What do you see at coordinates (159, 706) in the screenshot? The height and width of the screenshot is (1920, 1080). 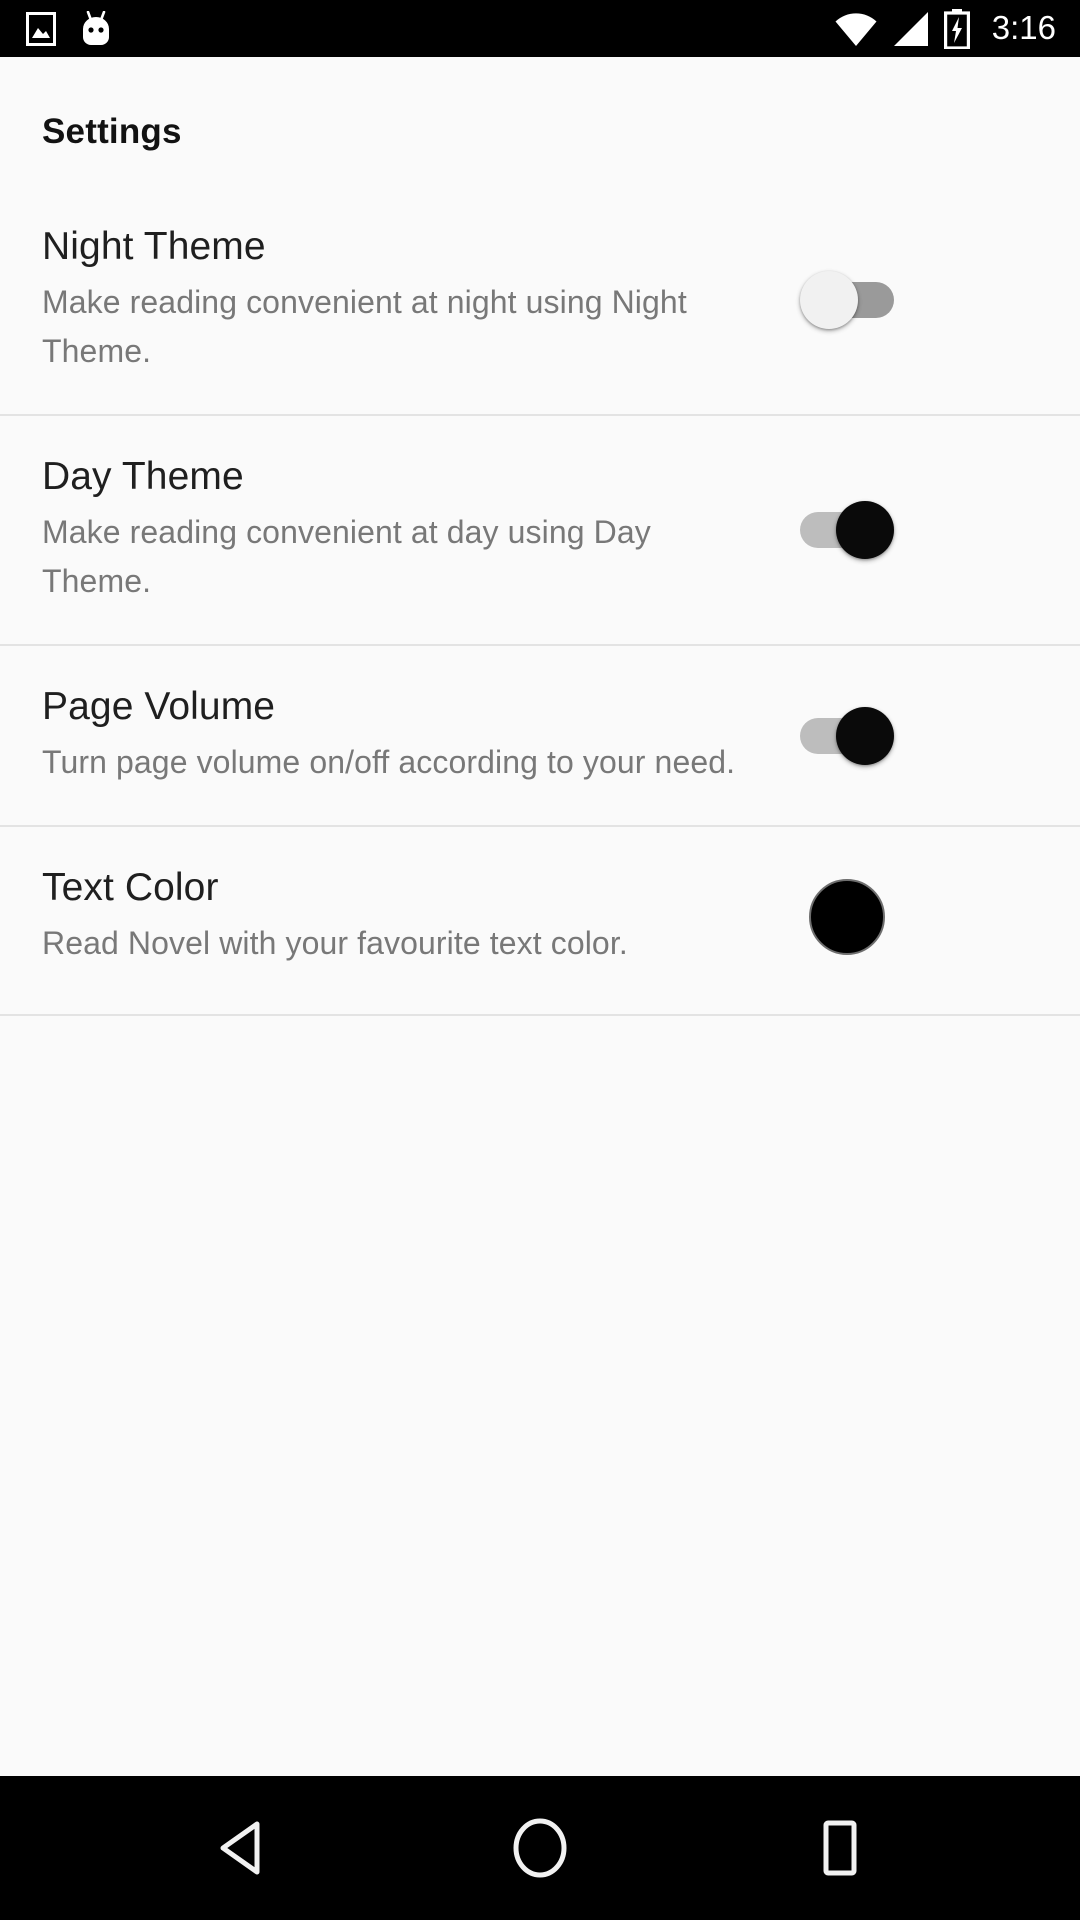 I see `setting-title-page-volume: Page Volume` at bounding box center [159, 706].